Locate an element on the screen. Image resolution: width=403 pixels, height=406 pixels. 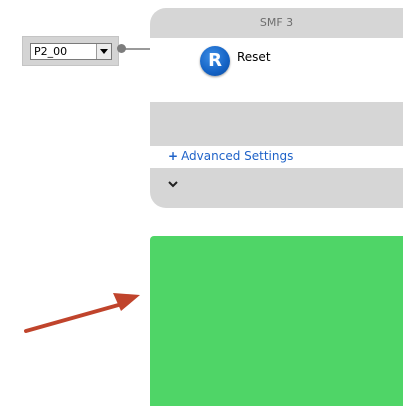
arrow-shaft is located at coordinates (74, 317).